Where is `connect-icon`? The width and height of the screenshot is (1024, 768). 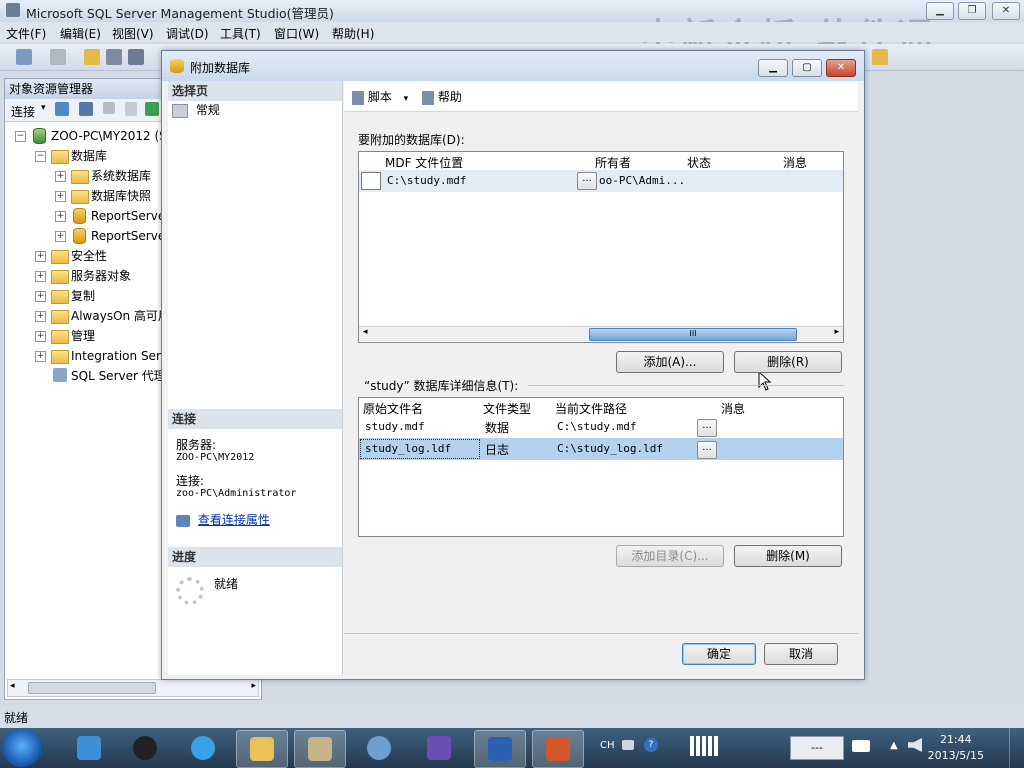
connect-icon is located at coordinates (62, 109).